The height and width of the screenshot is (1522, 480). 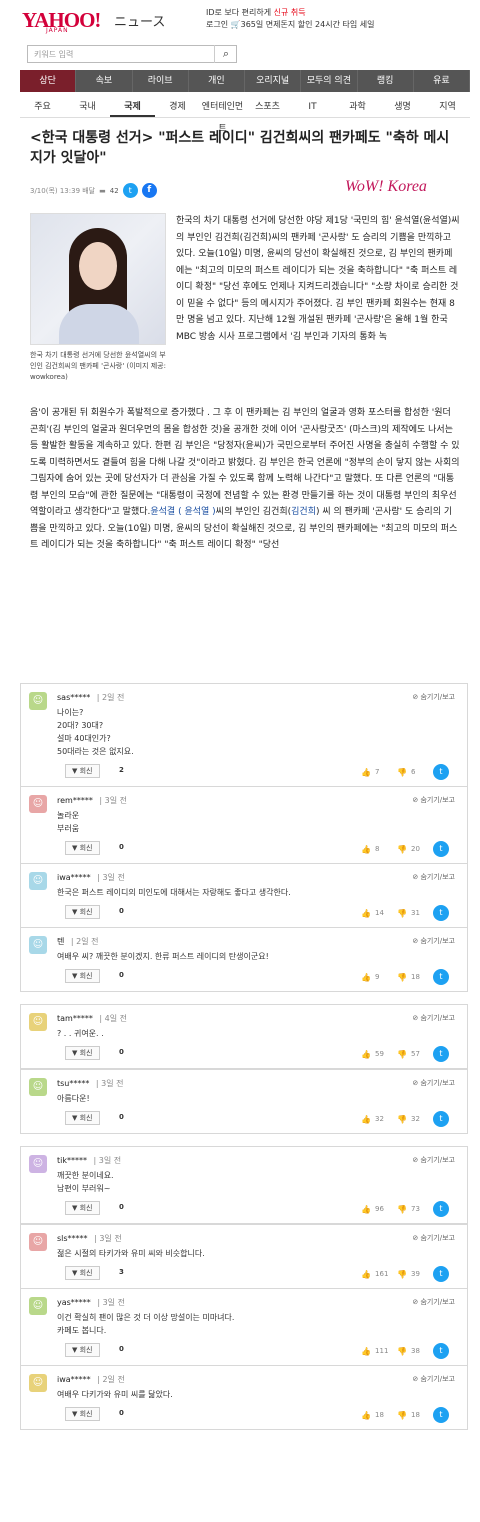 What do you see at coordinates (72, 1238) in the screenshot?
I see `comment-user: sls*****` at bounding box center [72, 1238].